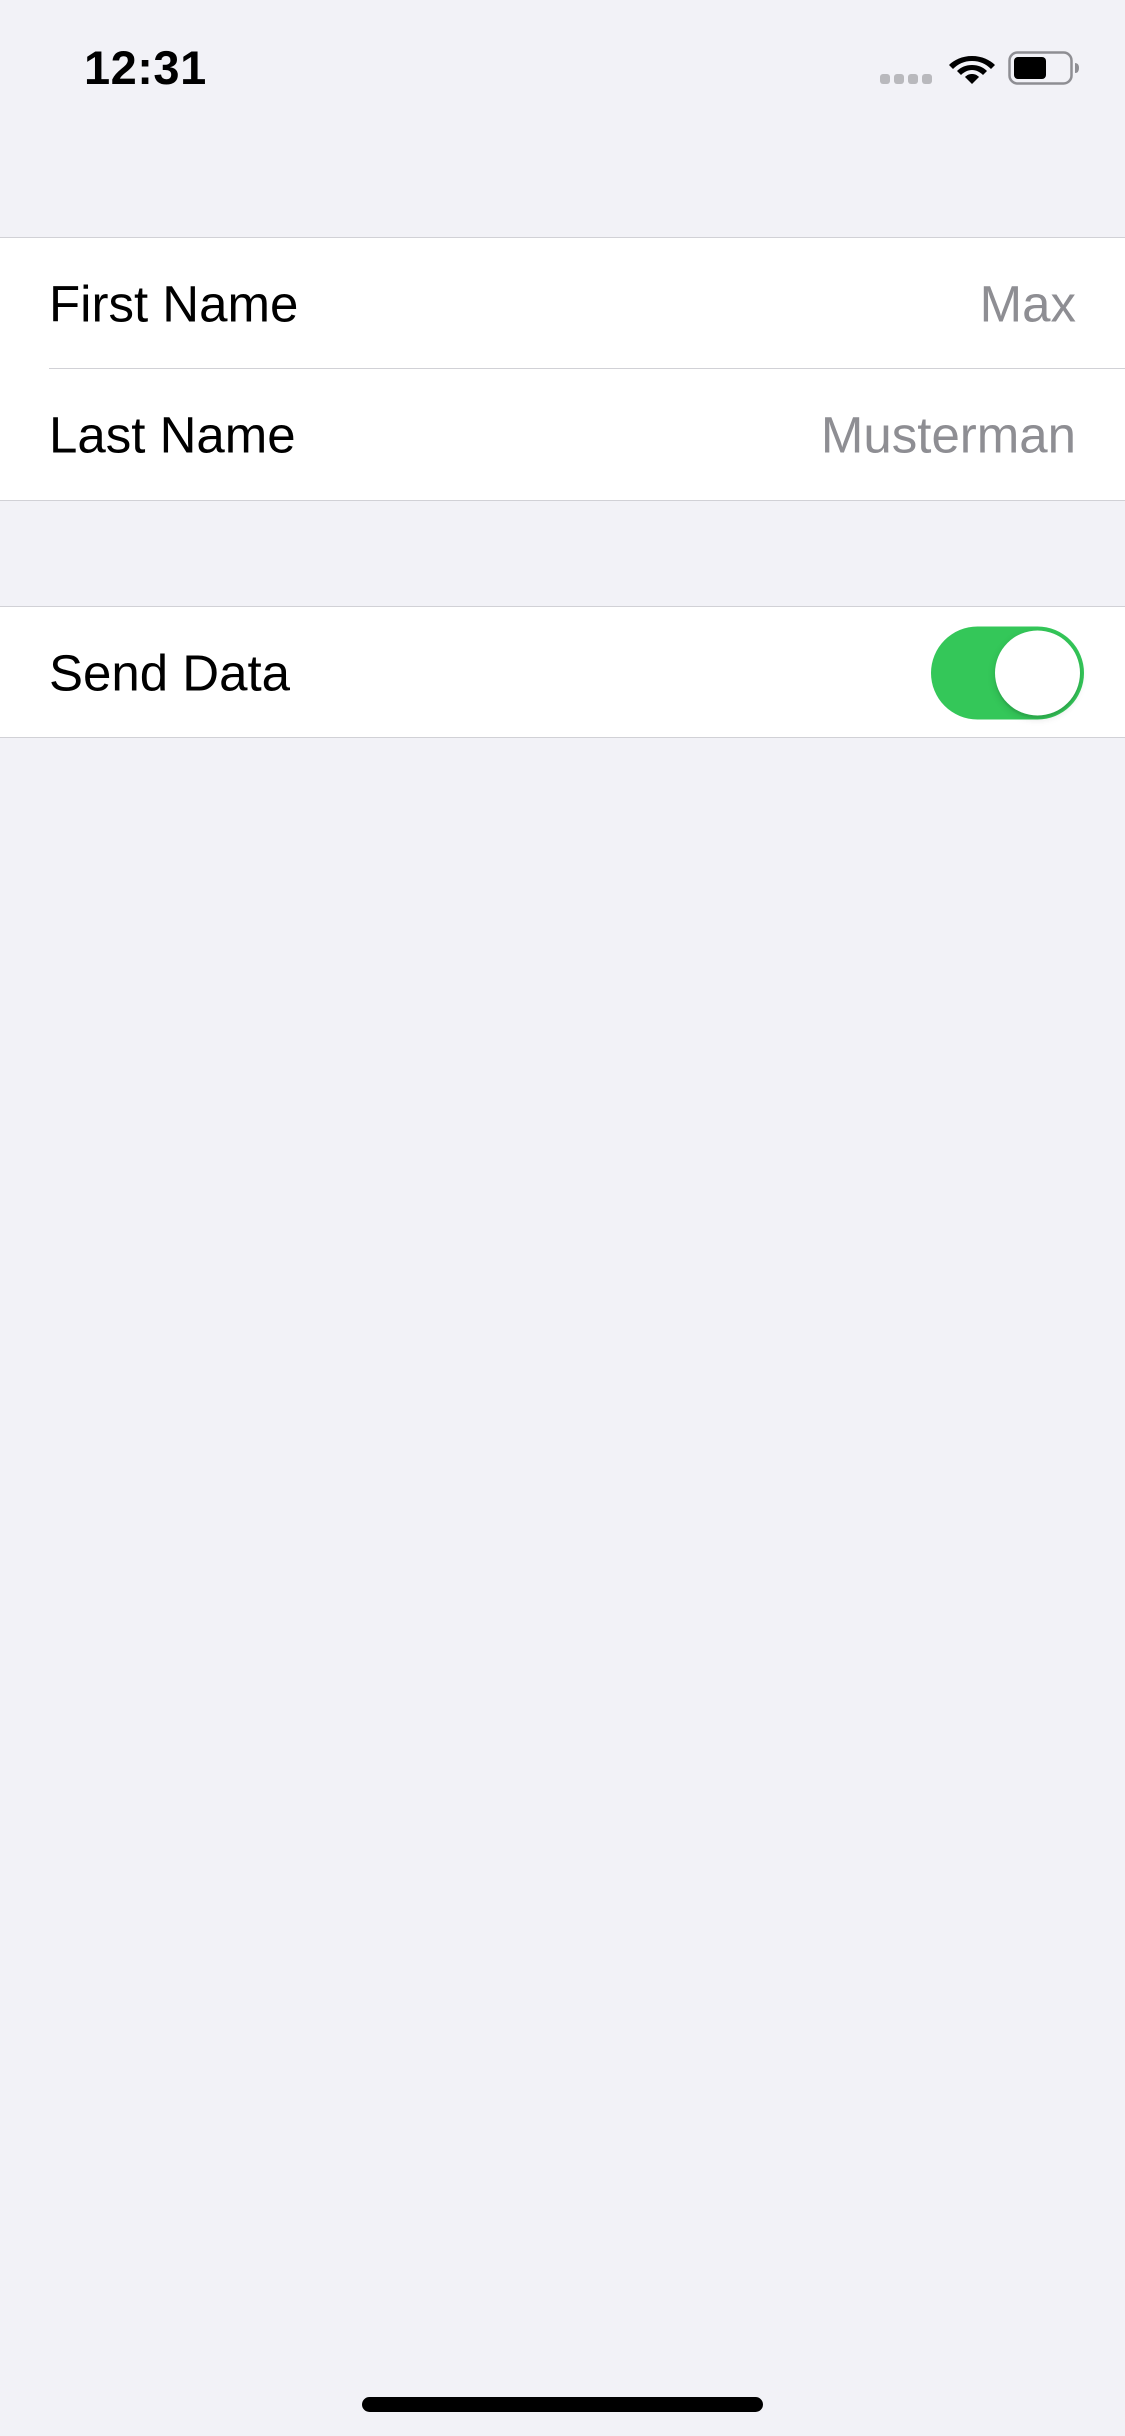  Describe the element at coordinates (174, 303) in the screenshot. I see `first-name-label: First Name` at that location.